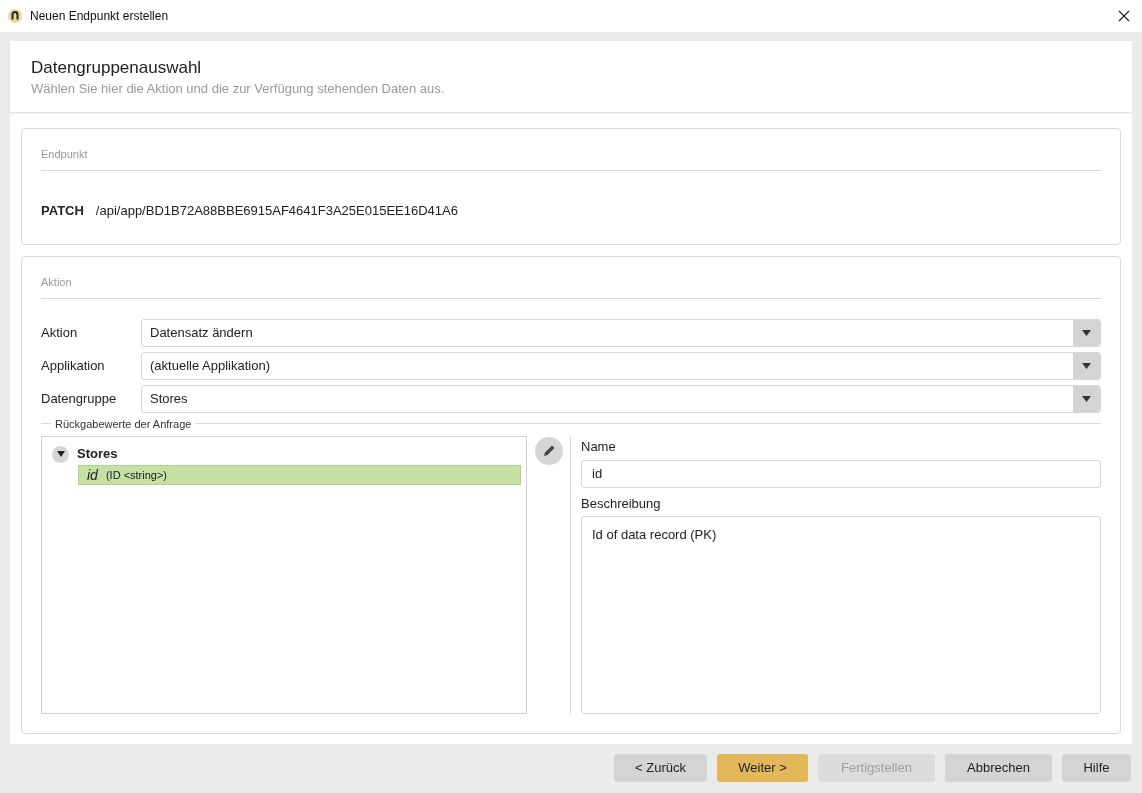 The width and height of the screenshot is (1142, 793). Describe the element at coordinates (841, 473) in the screenshot. I see `name-field: id` at that location.